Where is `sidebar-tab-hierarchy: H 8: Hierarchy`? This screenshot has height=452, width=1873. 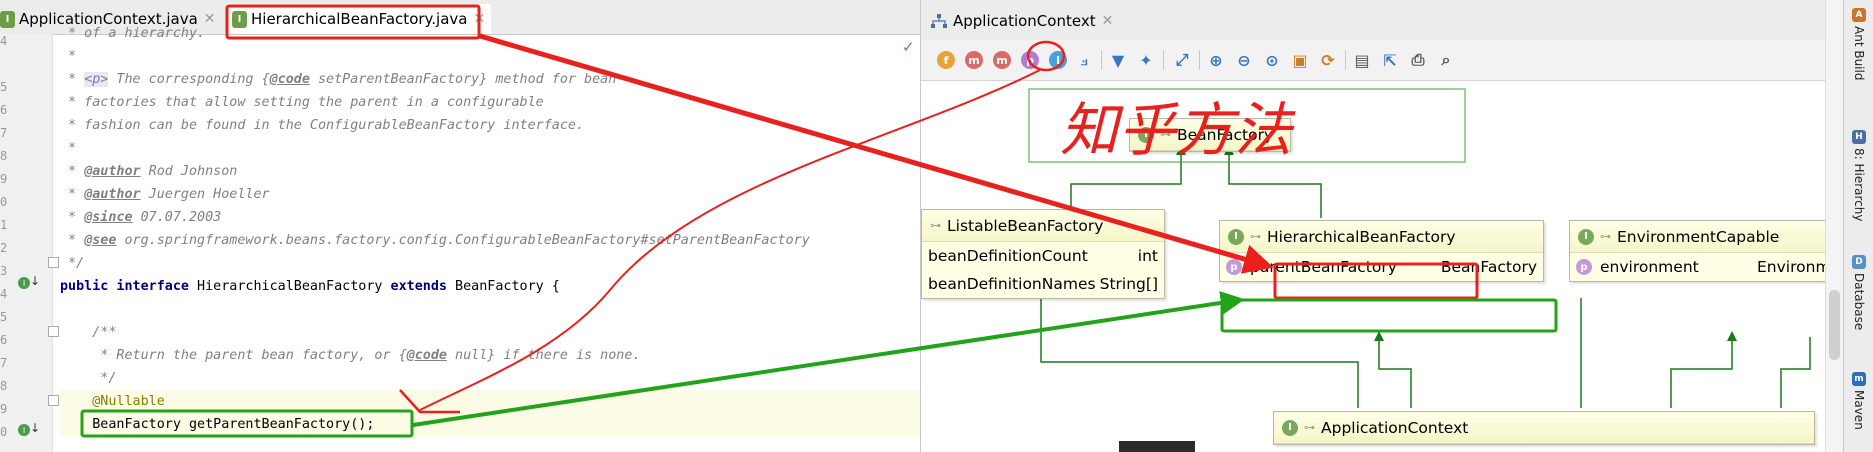
sidebar-tab-hierarchy: H 8: Hierarchy is located at coordinates (1859, 176).